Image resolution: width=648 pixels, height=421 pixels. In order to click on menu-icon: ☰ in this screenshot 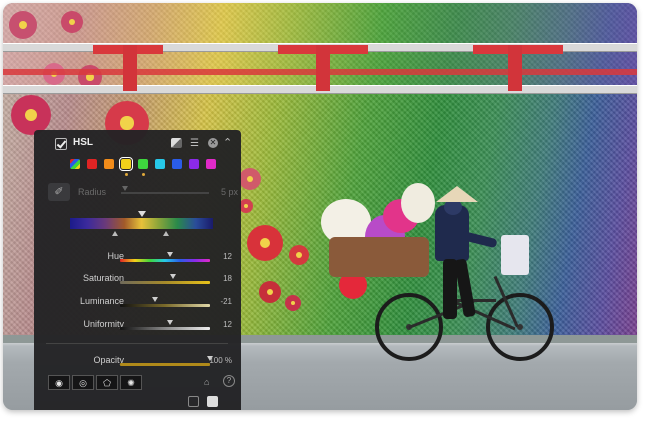, I will do `click(194, 143)`.